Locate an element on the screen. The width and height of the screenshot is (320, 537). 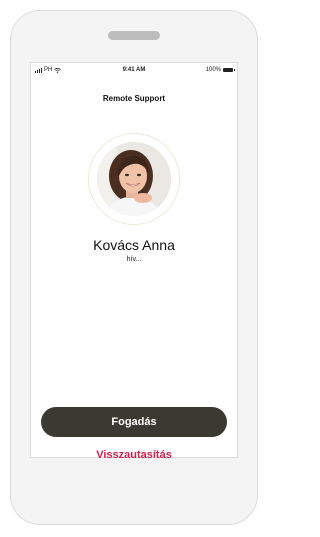
decline-call-button: Visszautasítás is located at coordinates (134, 455).